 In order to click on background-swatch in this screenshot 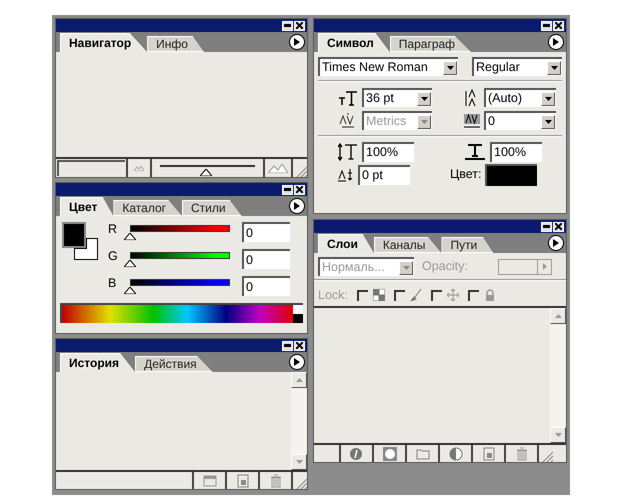, I will do `click(86, 249)`.